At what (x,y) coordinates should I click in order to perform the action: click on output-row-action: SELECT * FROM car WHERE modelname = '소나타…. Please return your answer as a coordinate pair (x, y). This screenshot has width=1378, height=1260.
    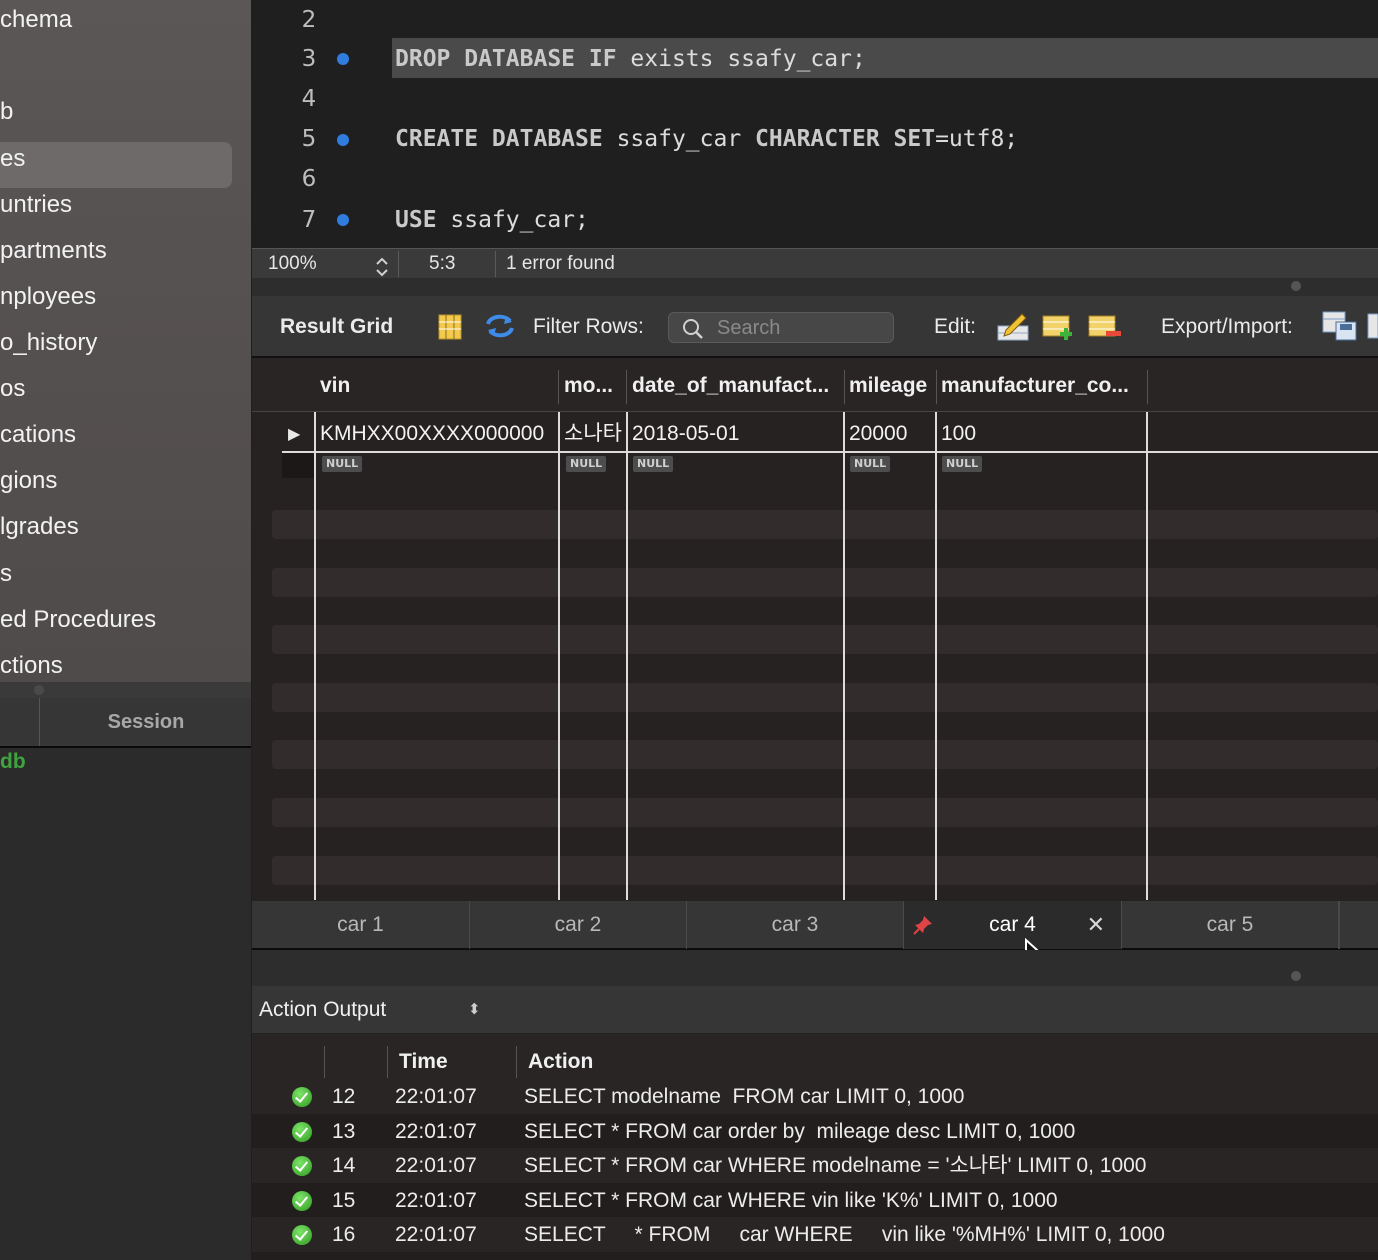
    Looking at the image, I should click on (835, 1165).